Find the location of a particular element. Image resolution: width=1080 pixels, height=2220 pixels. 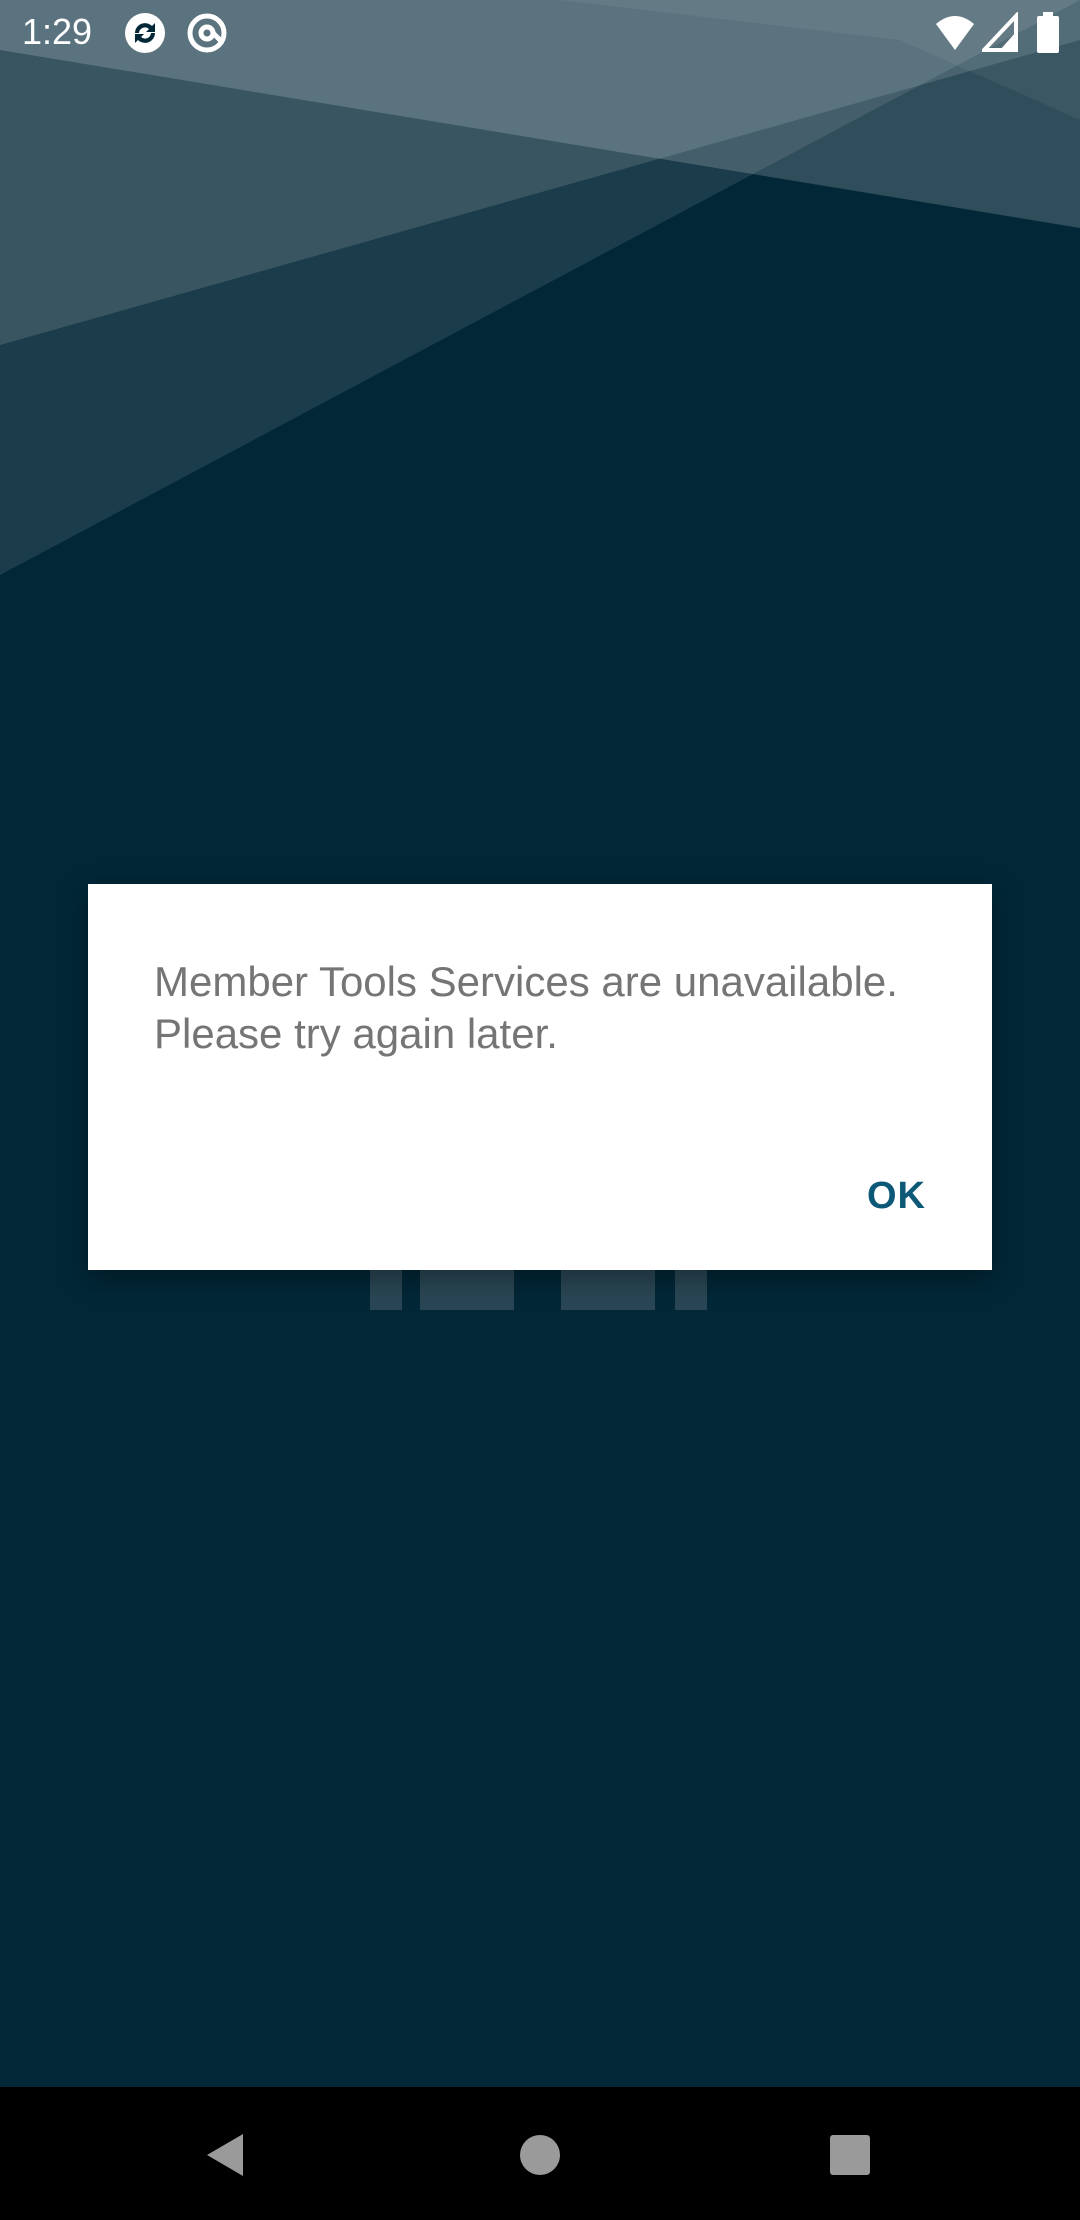

home-icon is located at coordinates (540, 2155).